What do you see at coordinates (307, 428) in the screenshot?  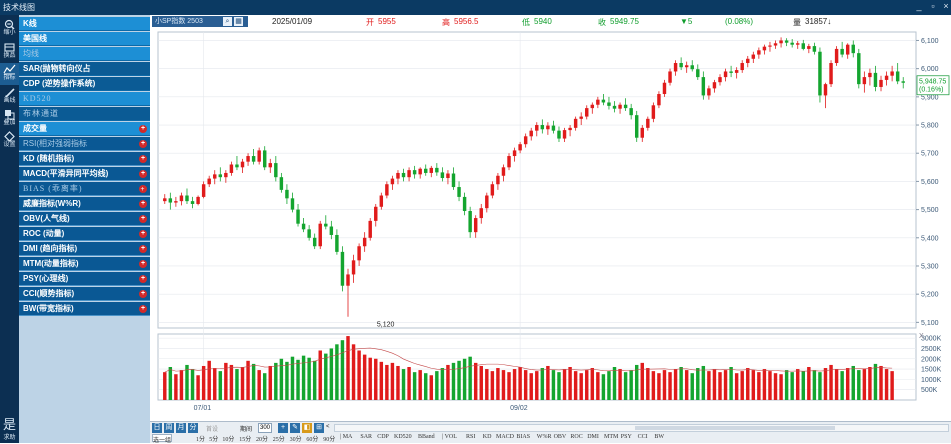 I see `color-button: ◧` at bounding box center [307, 428].